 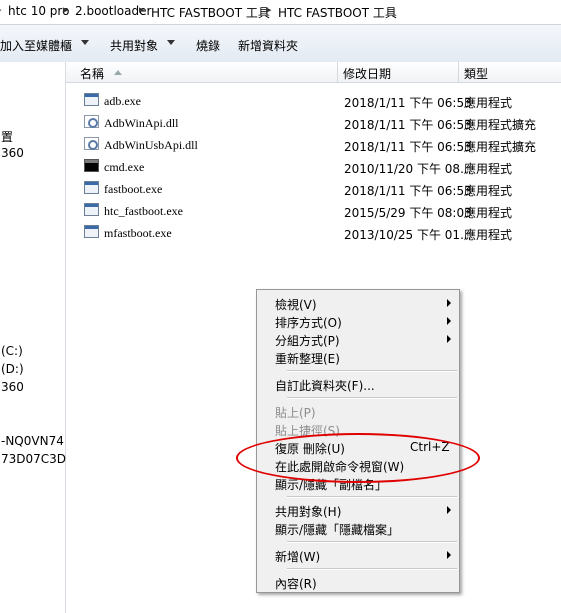 What do you see at coordinates (202, 72) in the screenshot?
I see `column-header-name: 名稱` at bounding box center [202, 72].